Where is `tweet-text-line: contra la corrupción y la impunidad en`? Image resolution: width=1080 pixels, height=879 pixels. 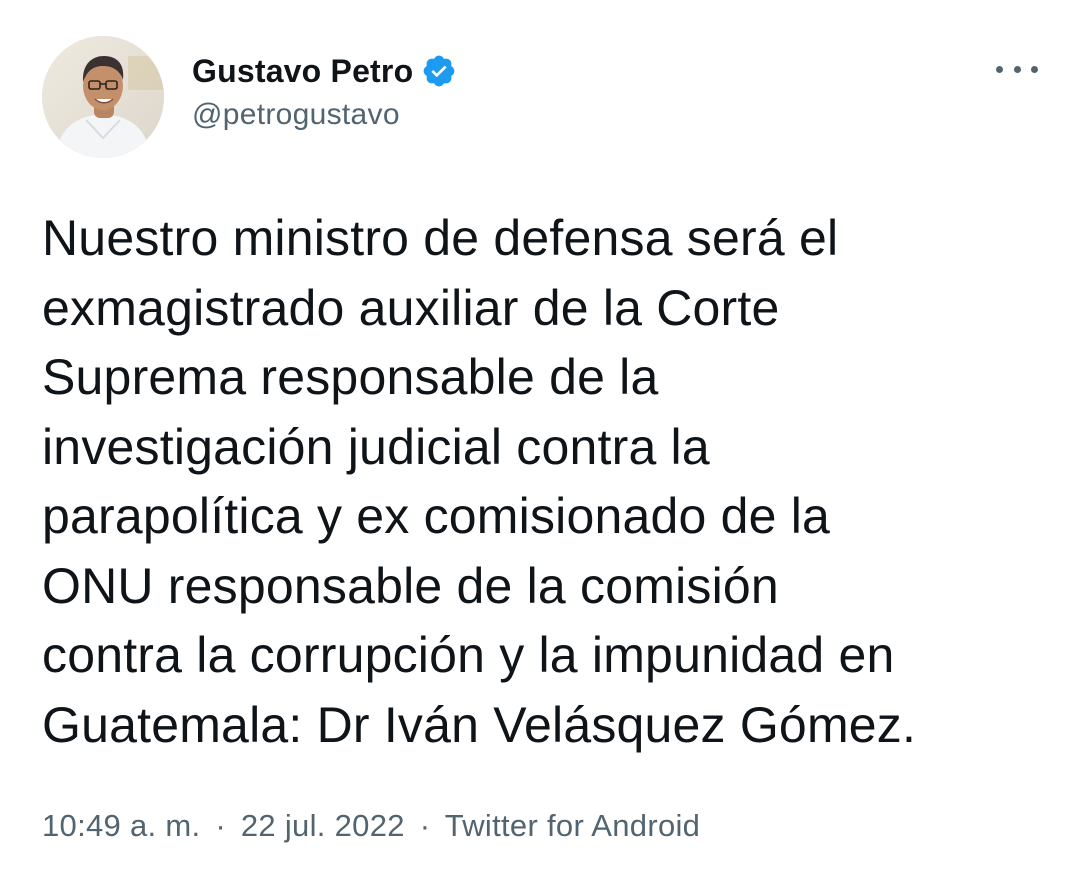 tweet-text-line: contra la corrupción y la impunidad en is located at coordinates (468, 655).